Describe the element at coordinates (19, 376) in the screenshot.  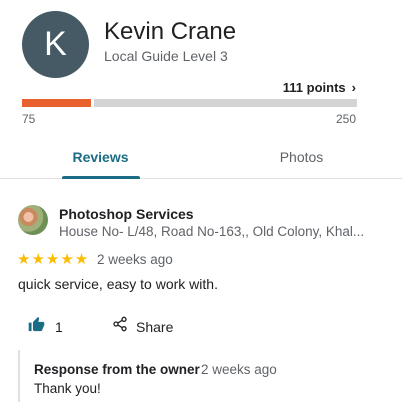
I see `response-divider` at that location.